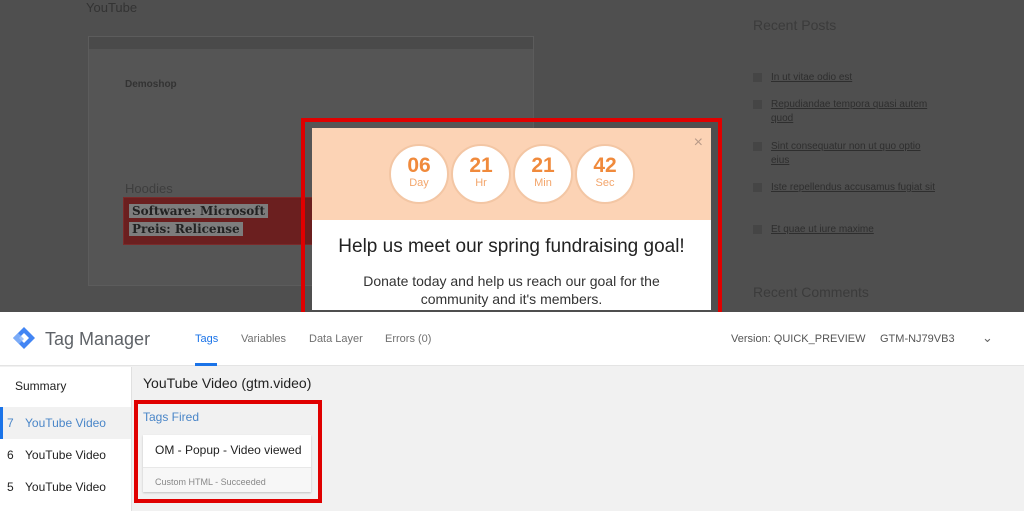  Describe the element at coordinates (228, 450) in the screenshot. I see `tag-name: OM - Popup - Video viewed` at that location.